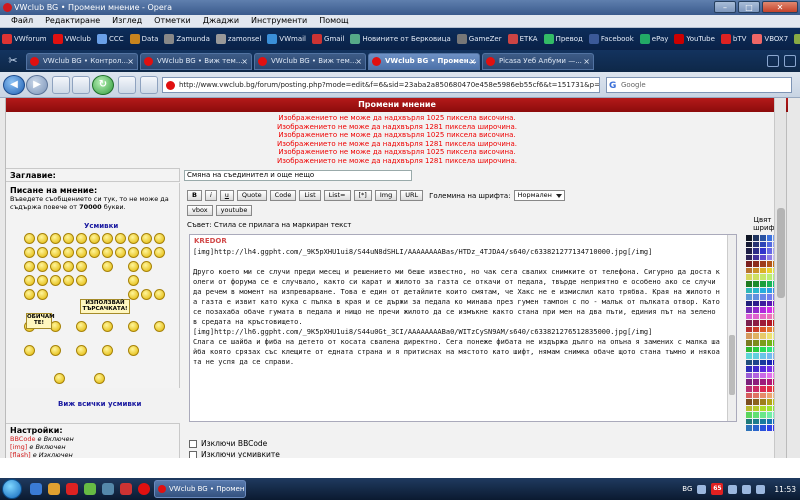  What do you see at coordinates (37, 85) in the screenshot?
I see `forward-button: ▶` at bounding box center [37, 85].